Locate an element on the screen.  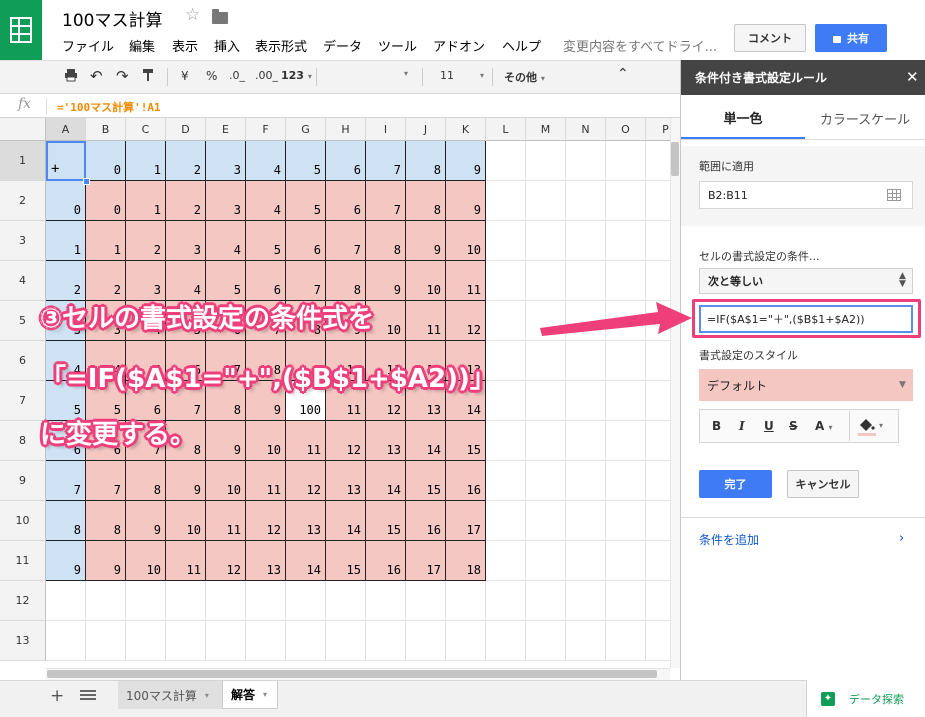
cell-A2: 0 is located at coordinates (66, 201).